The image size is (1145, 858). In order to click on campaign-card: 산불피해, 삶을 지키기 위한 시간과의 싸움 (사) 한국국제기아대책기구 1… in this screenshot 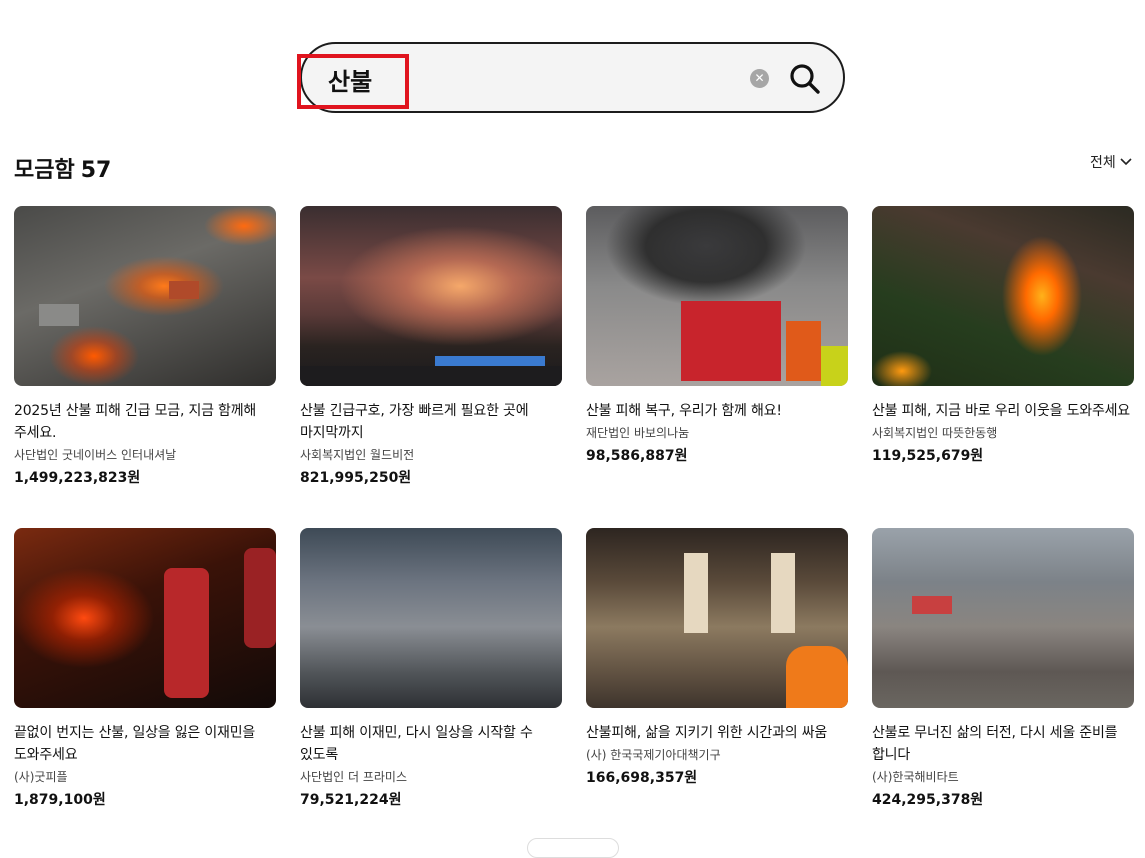, I will do `click(717, 671)`.